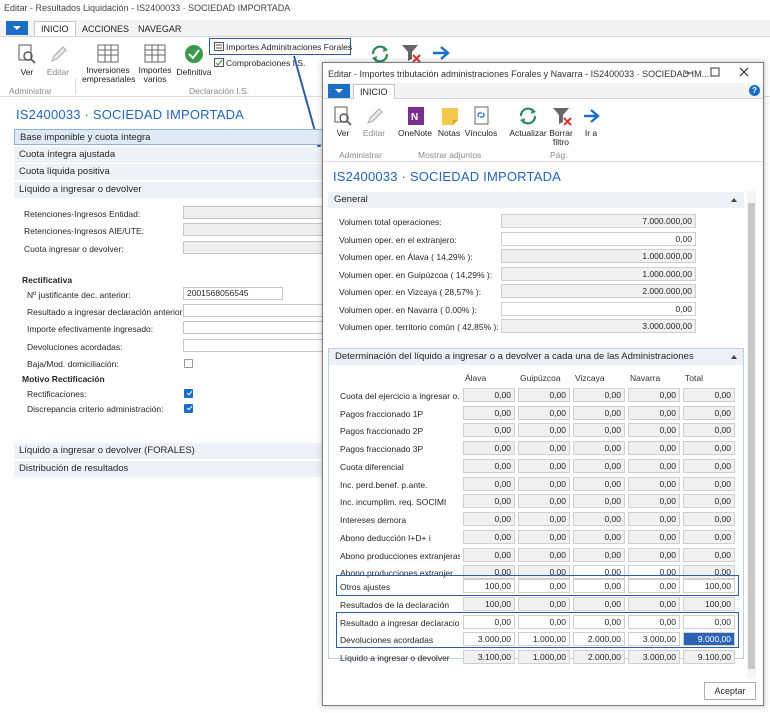 The width and height of the screenshot is (770, 713). Describe the element at coordinates (63, 379) in the screenshot. I see `motivo-heading: Motivo Rectificación` at that location.